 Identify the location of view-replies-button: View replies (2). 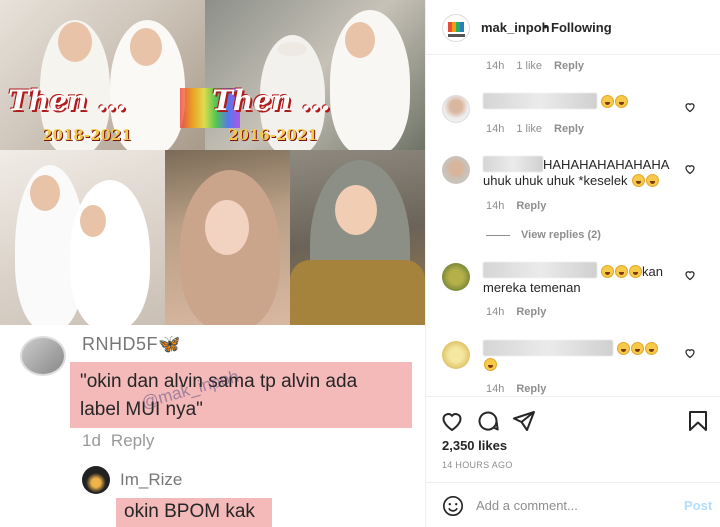
(561, 235).